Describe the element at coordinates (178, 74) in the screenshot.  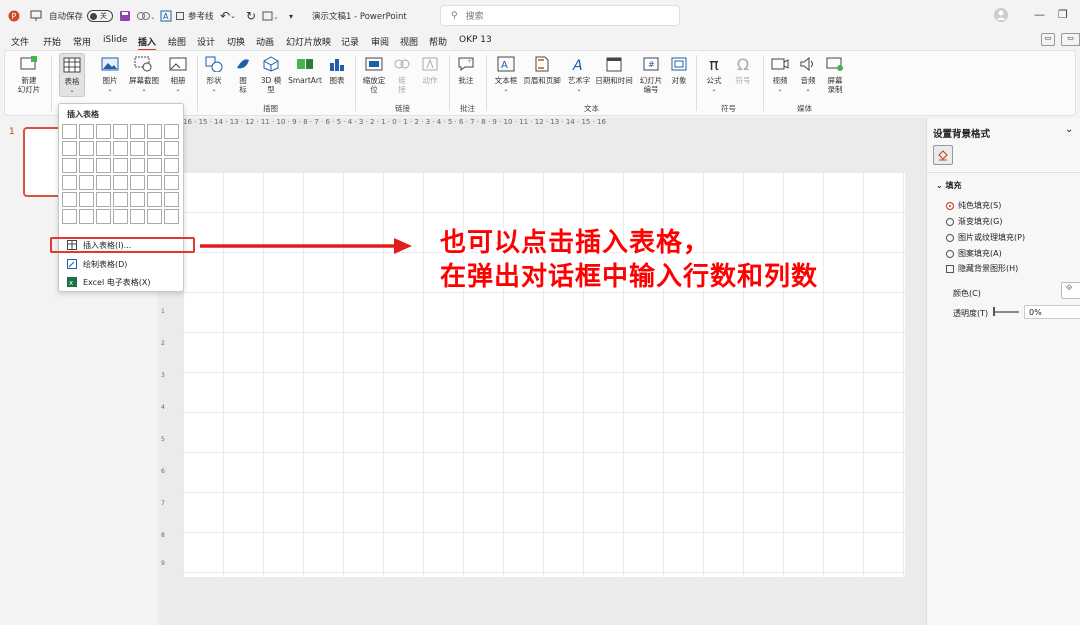
I see `album-button: 相册 ⌄` at that location.